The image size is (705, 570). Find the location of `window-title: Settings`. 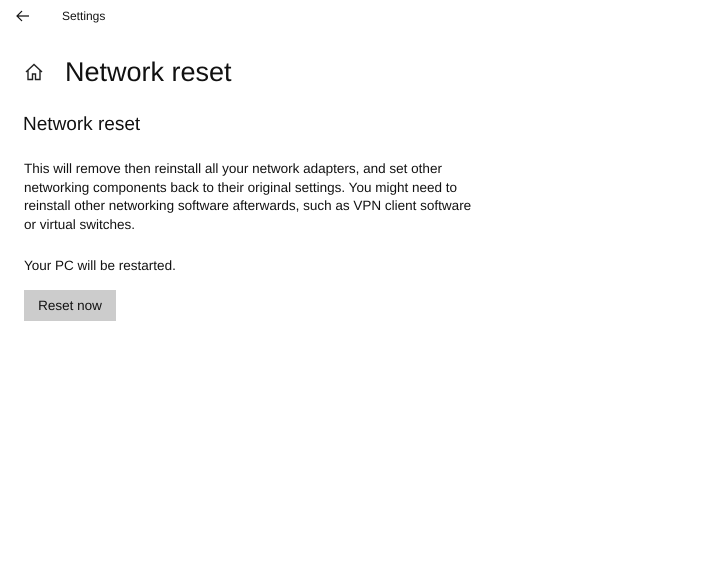

window-title: Settings is located at coordinates (84, 16).